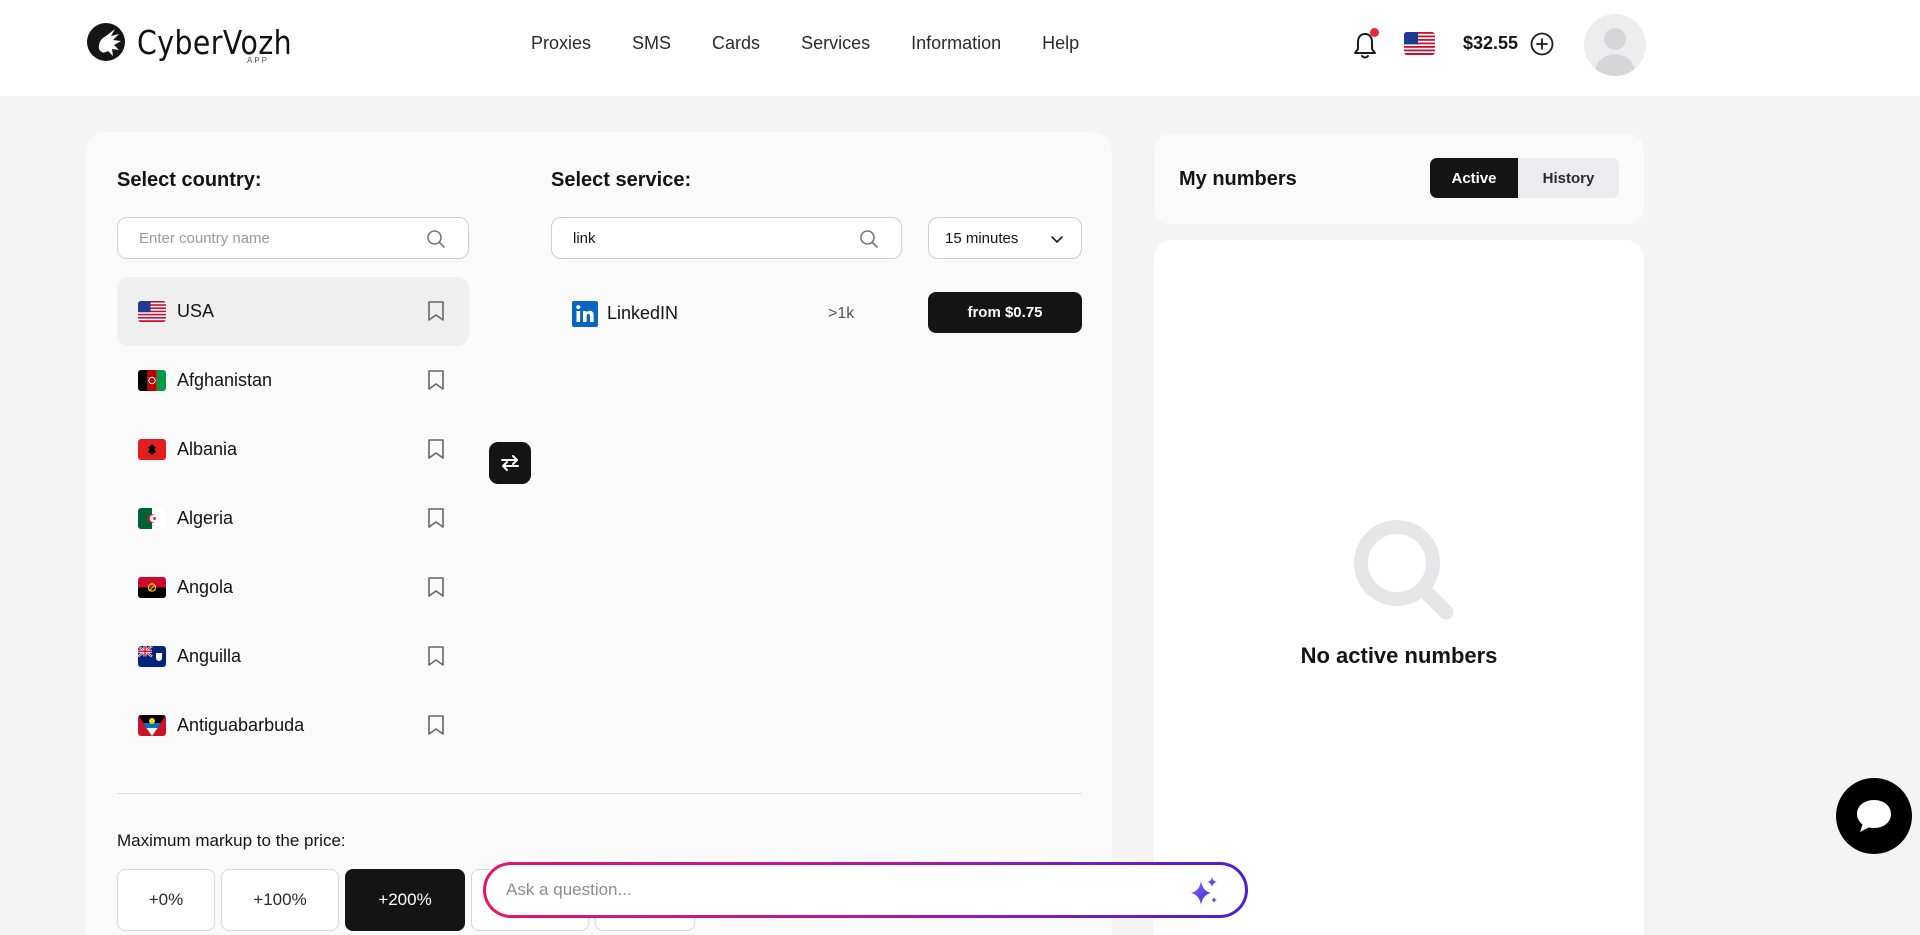 The width and height of the screenshot is (1920, 935). I want to click on service-name: LinkedIN, so click(643, 313).